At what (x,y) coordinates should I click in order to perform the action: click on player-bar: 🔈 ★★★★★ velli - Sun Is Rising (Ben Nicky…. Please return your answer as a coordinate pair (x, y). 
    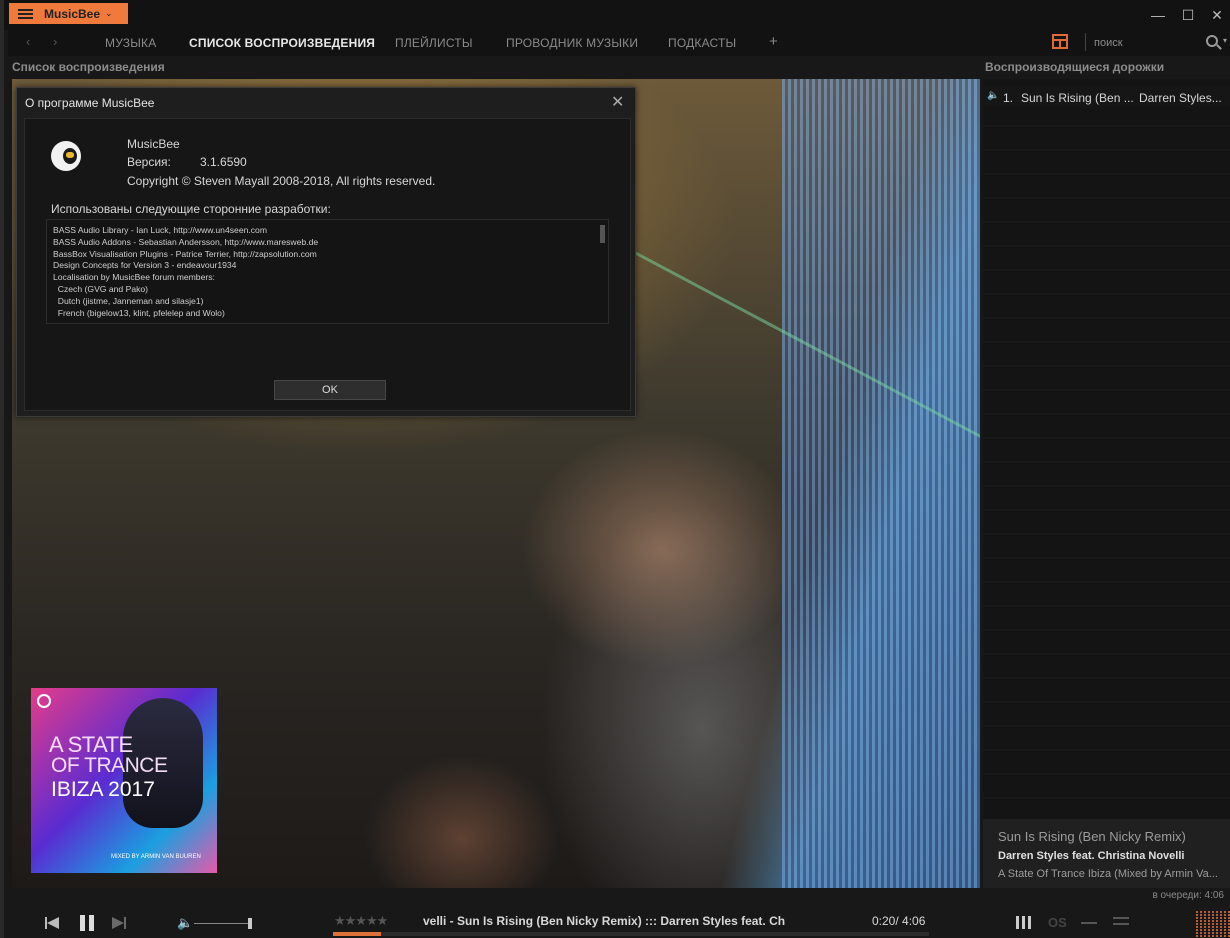
    Looking at the image, I should click on (619, 921).